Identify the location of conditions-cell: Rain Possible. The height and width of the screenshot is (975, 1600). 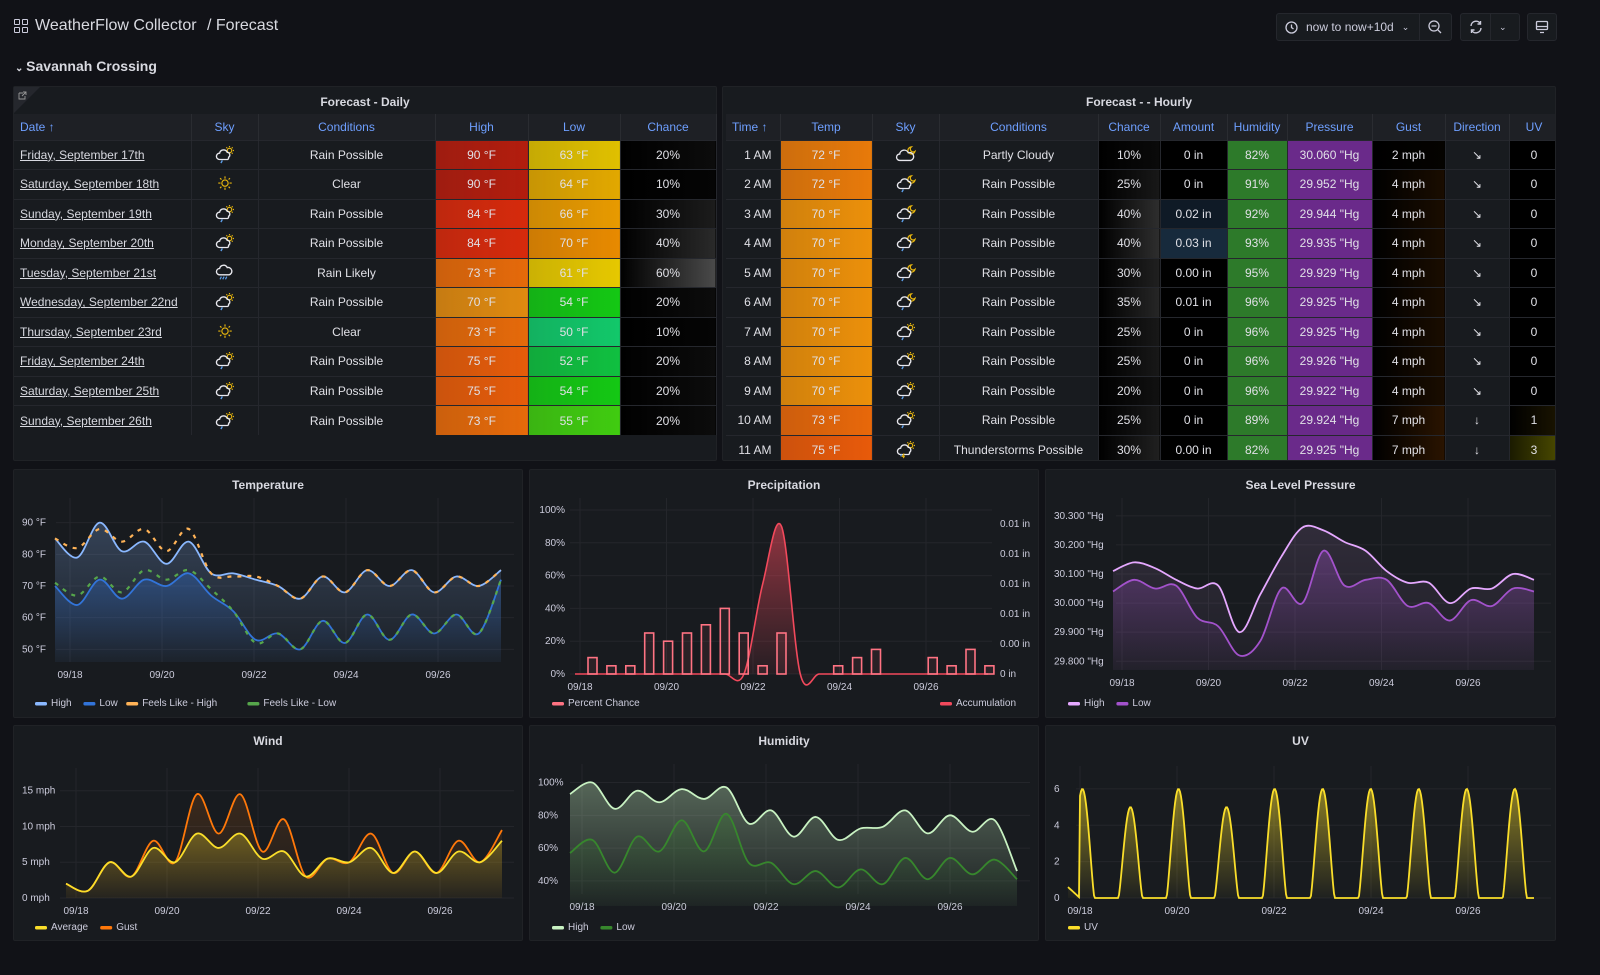
(1019, 361).